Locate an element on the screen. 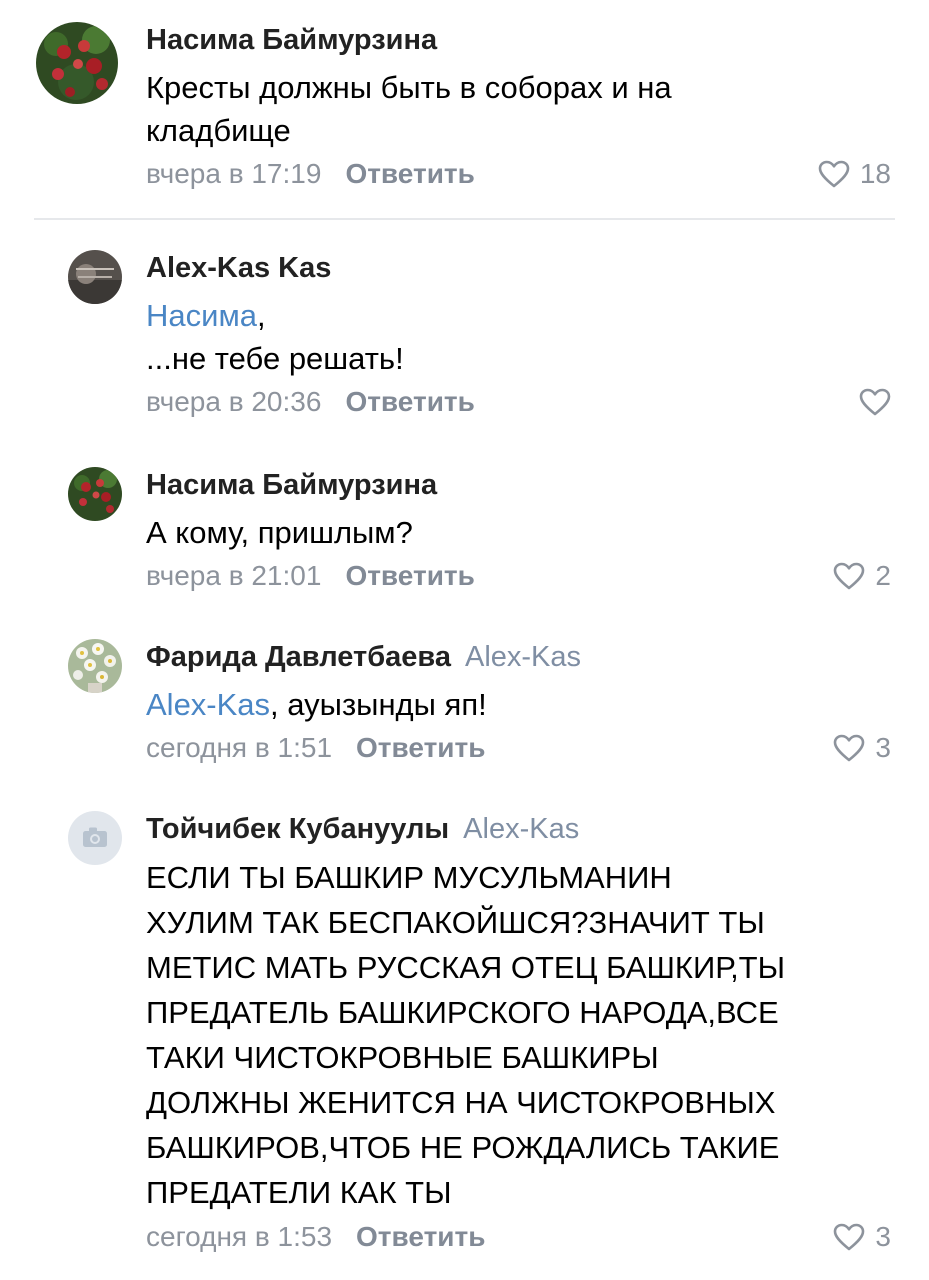  text-line: ...не тебе решать! is located at coordinates (275, 358).